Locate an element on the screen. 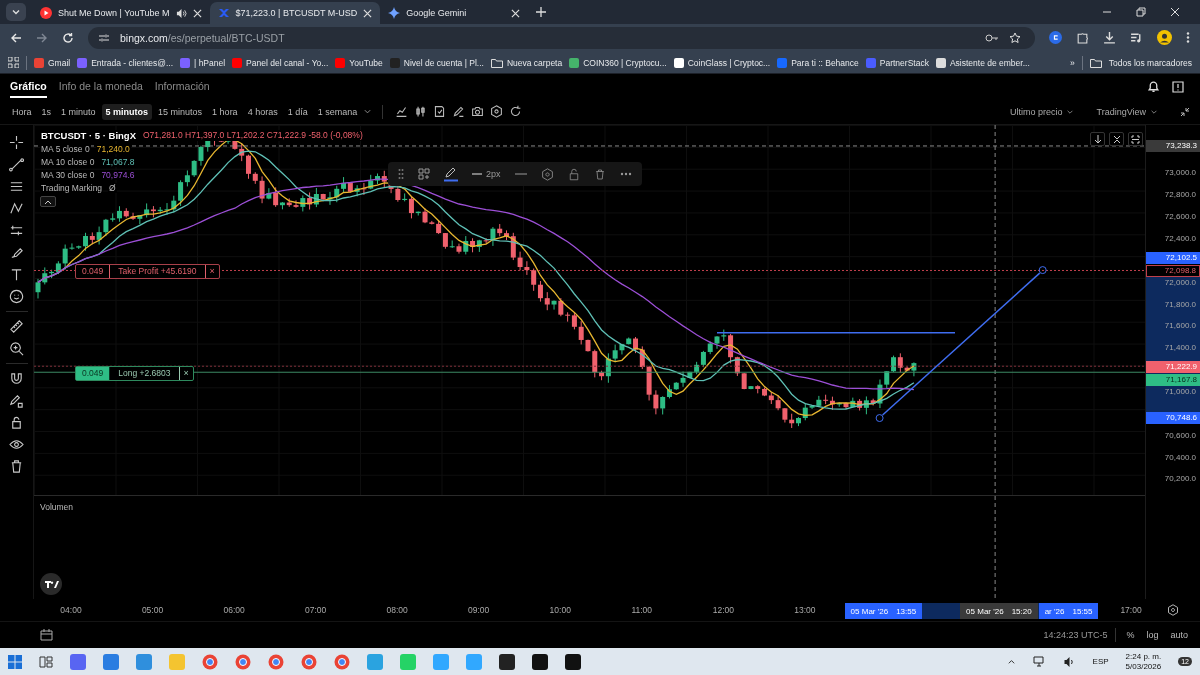  taskbar-time: 2:24 p. m. is located at coordinates (1143, 656).